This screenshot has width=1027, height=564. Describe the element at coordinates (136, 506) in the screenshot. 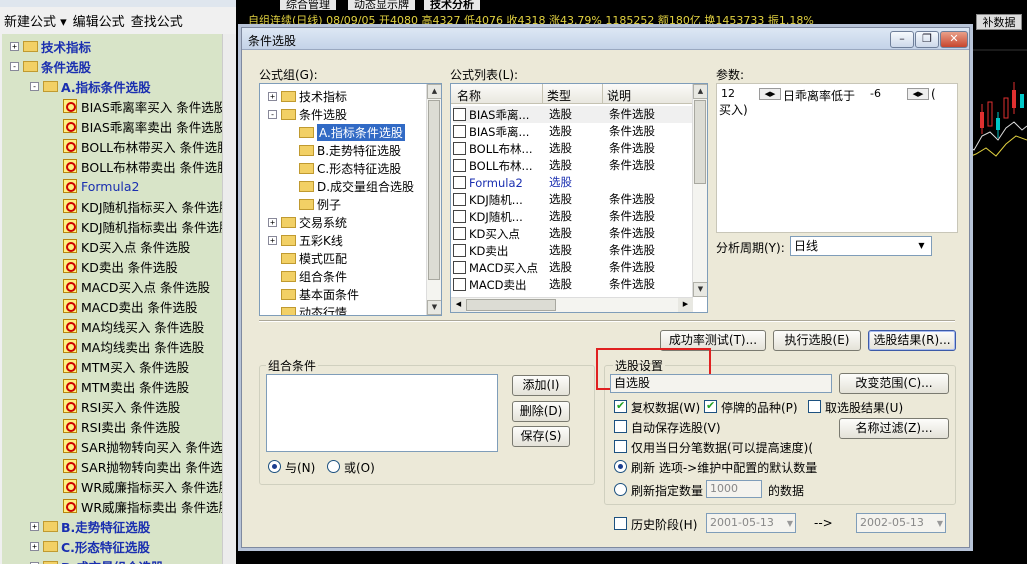

I see `tree-node: WR威廉指标卖出 条件选股` at that location.